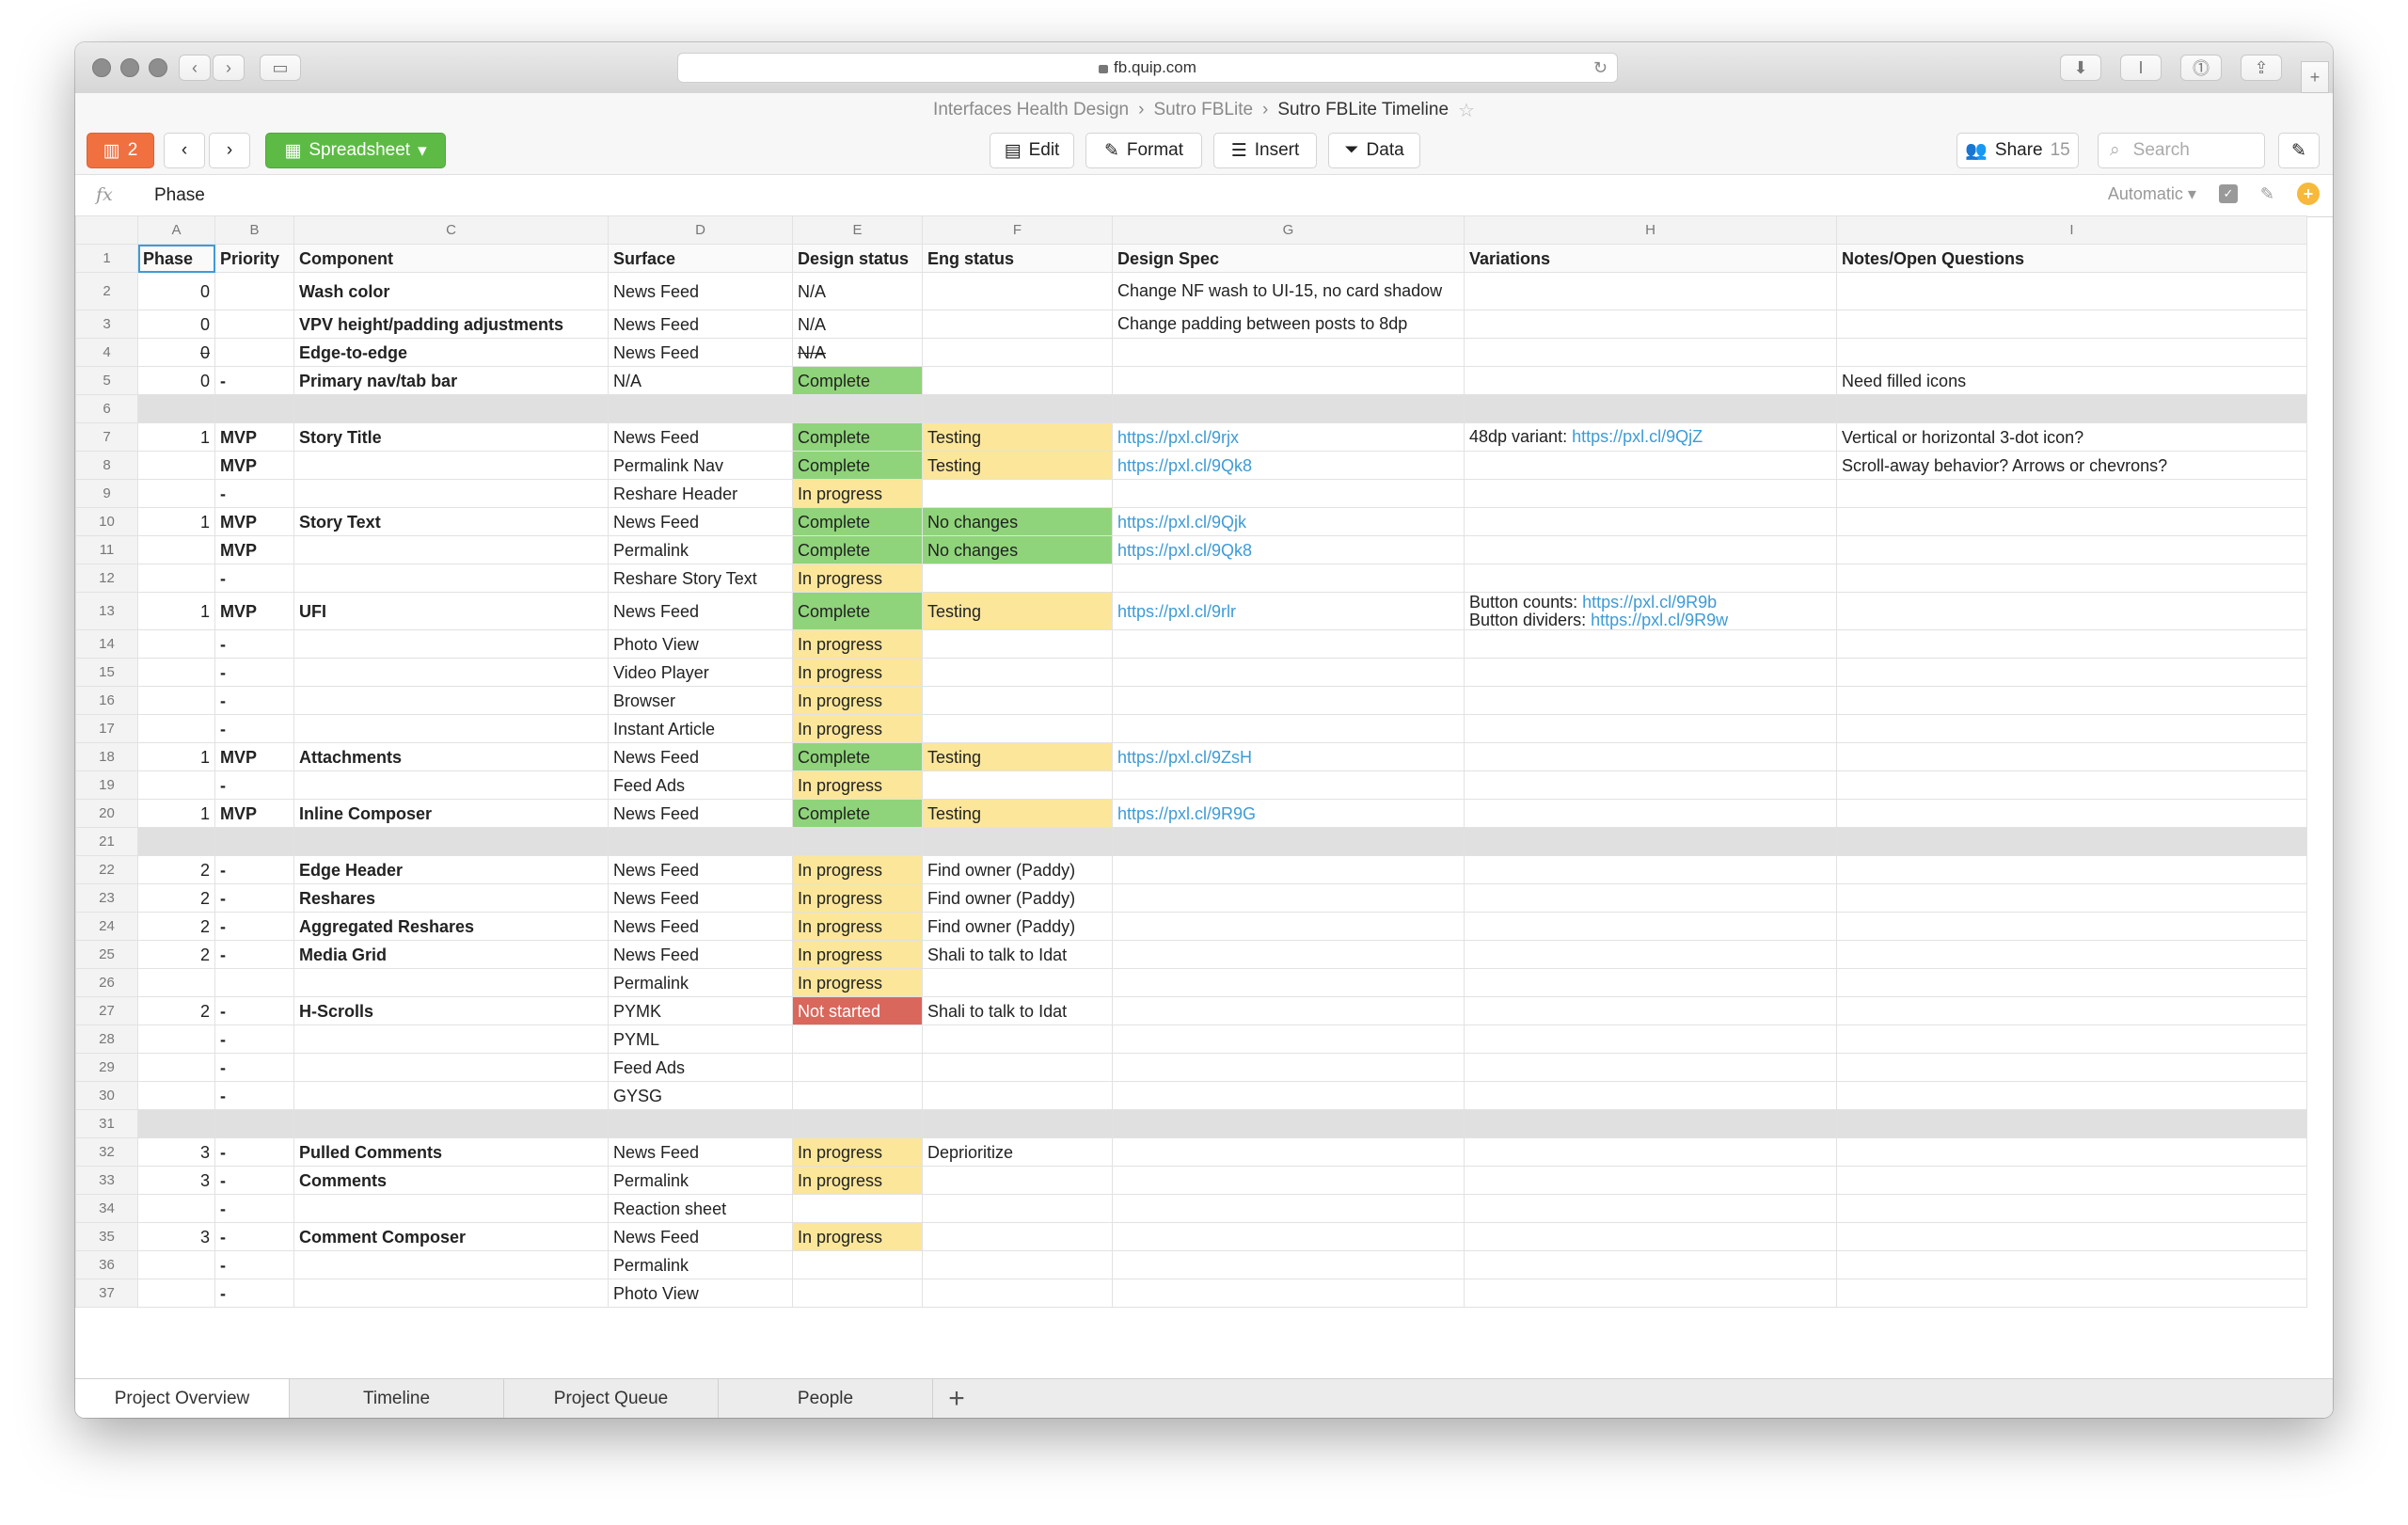 This screenshot has width=2408, height=1525. I want to click on priority-cell, so click(254, 352).